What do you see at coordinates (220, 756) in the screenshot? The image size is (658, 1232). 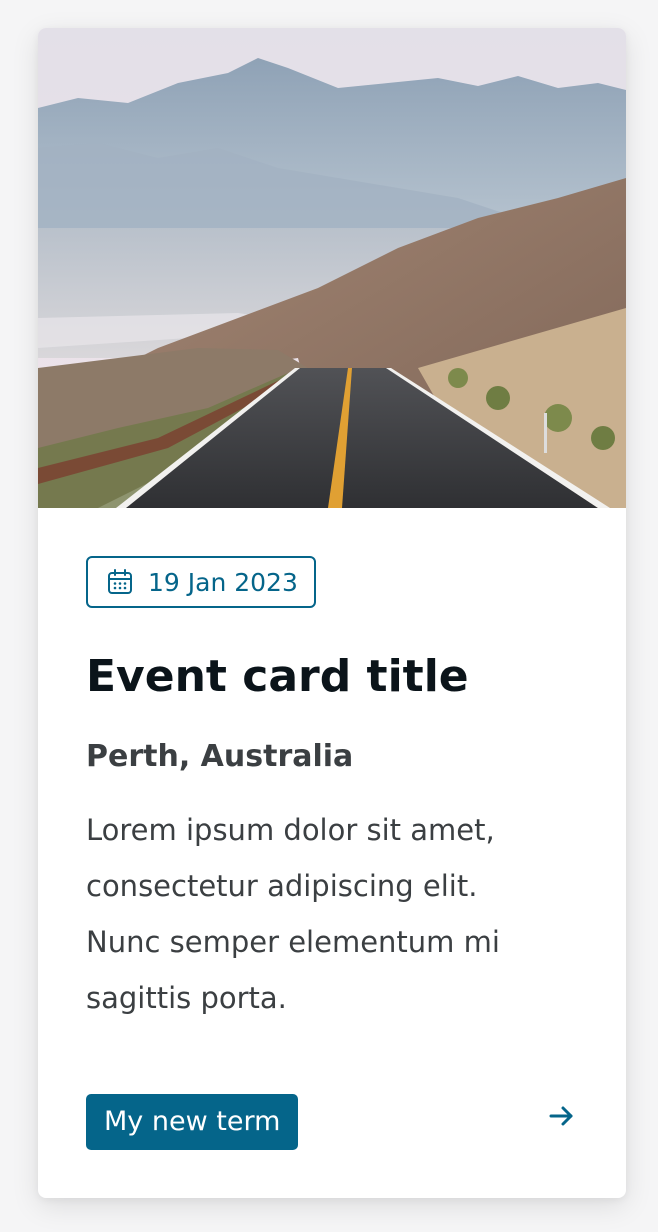 I see `event-location: Perth, Australia` at bounding box center [220, 756].